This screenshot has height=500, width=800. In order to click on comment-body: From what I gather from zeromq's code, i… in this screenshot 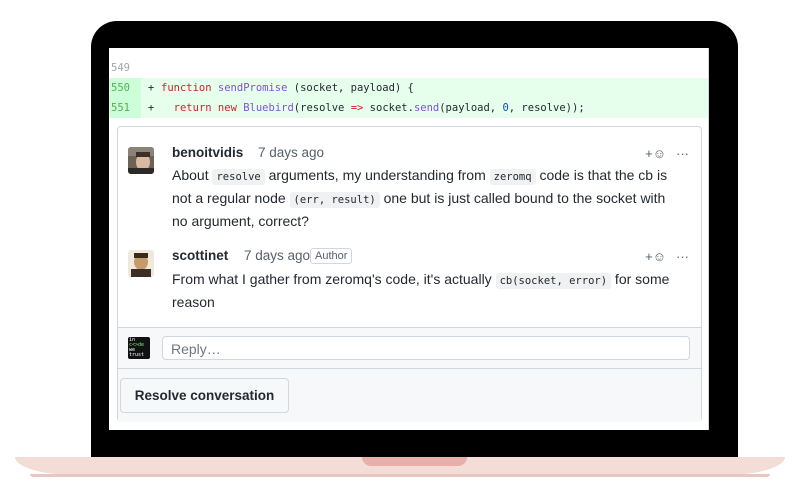, I will do `click(427, 291)`.